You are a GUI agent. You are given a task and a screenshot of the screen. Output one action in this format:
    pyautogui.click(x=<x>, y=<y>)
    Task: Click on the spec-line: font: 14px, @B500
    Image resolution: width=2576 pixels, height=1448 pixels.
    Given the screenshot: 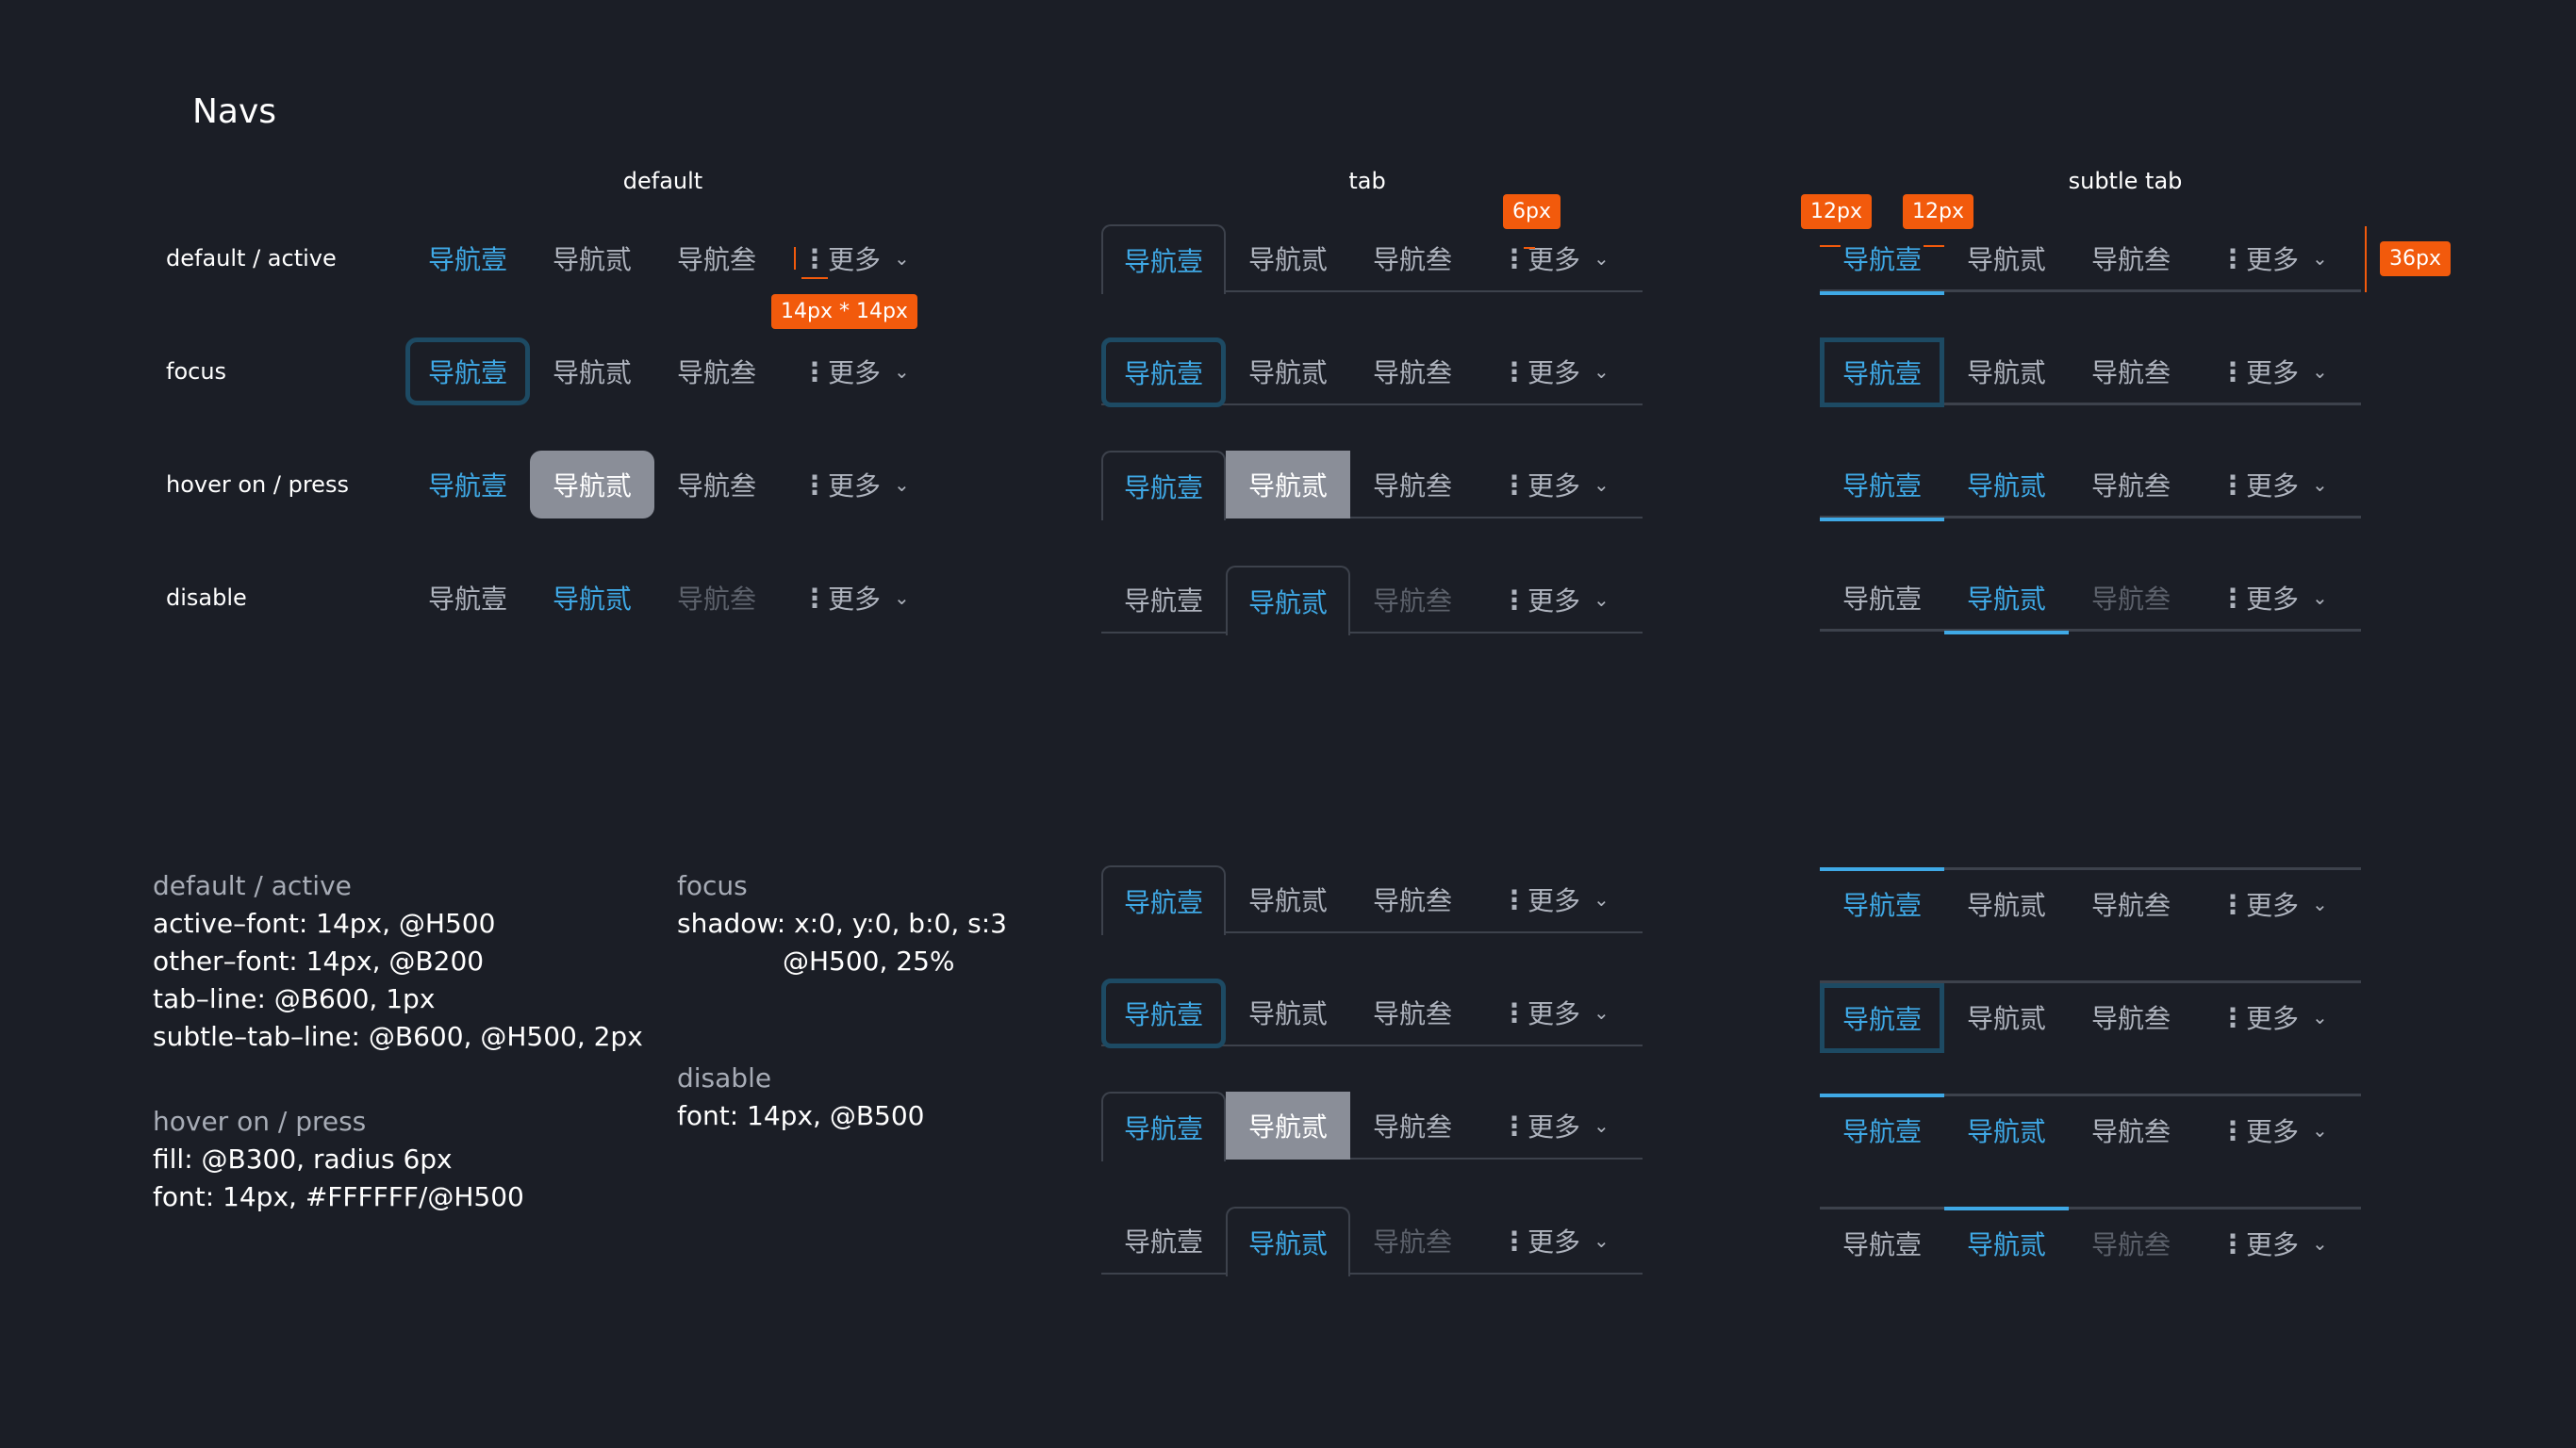 What is the action you would take?
    pyautogui.click(x=801, y=1115)
    